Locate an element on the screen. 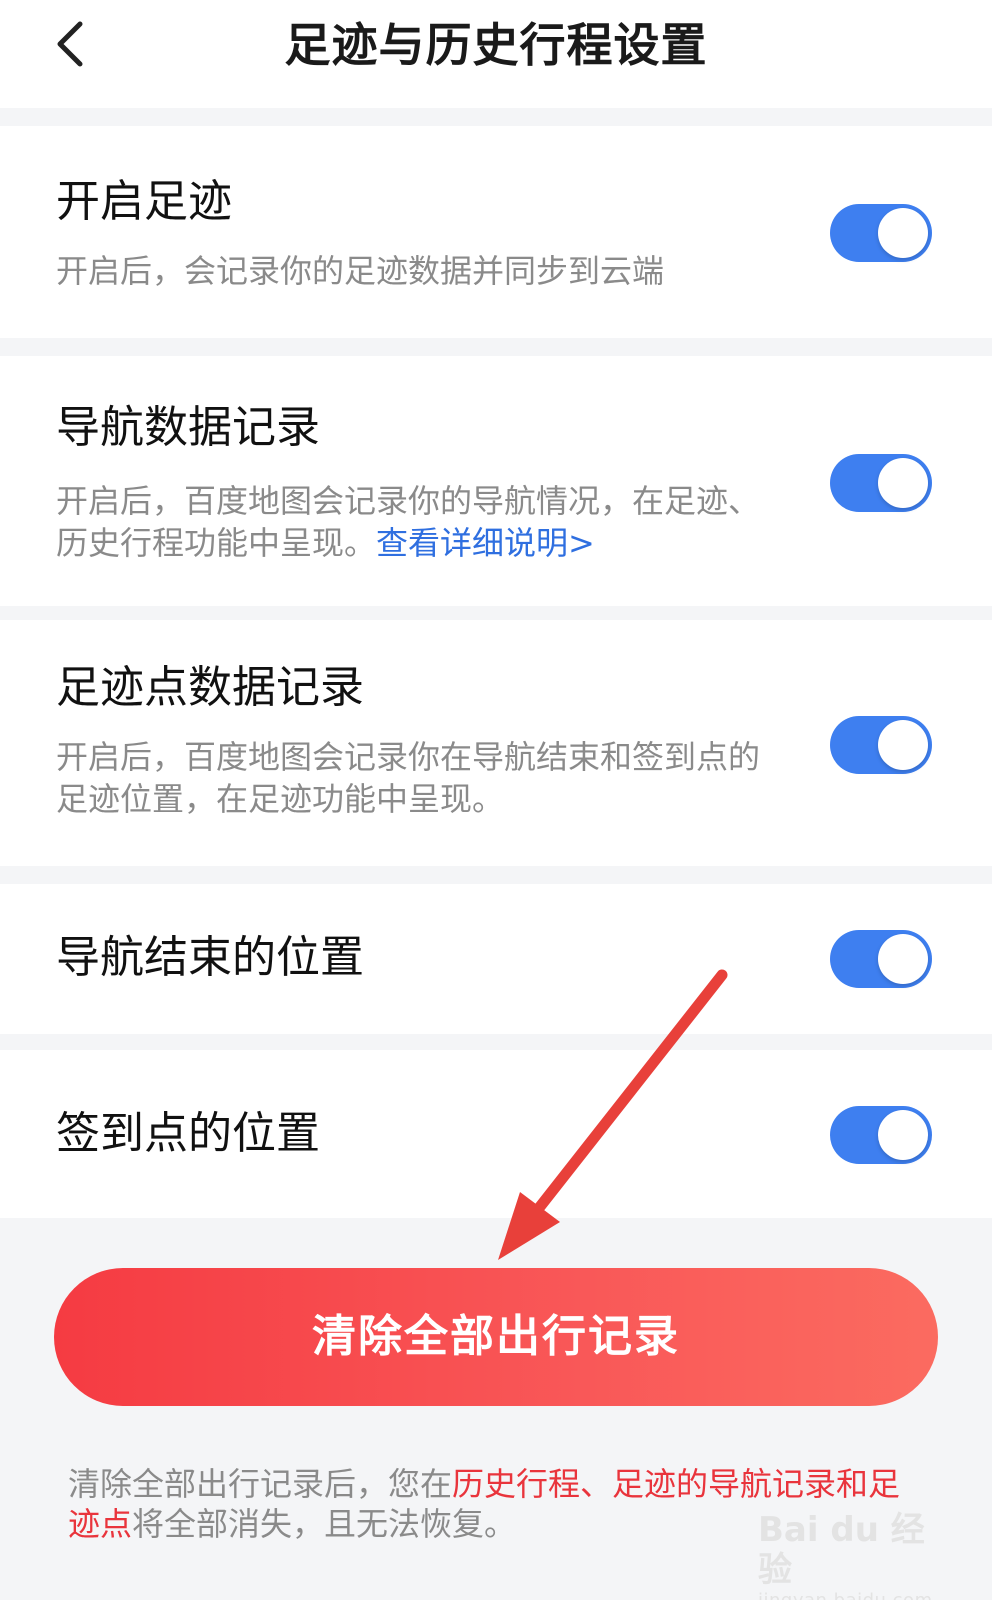 This screenshot has width=992, height=1600. setting-title: 足迹点数据记录 is located at coordinates (210, 687).